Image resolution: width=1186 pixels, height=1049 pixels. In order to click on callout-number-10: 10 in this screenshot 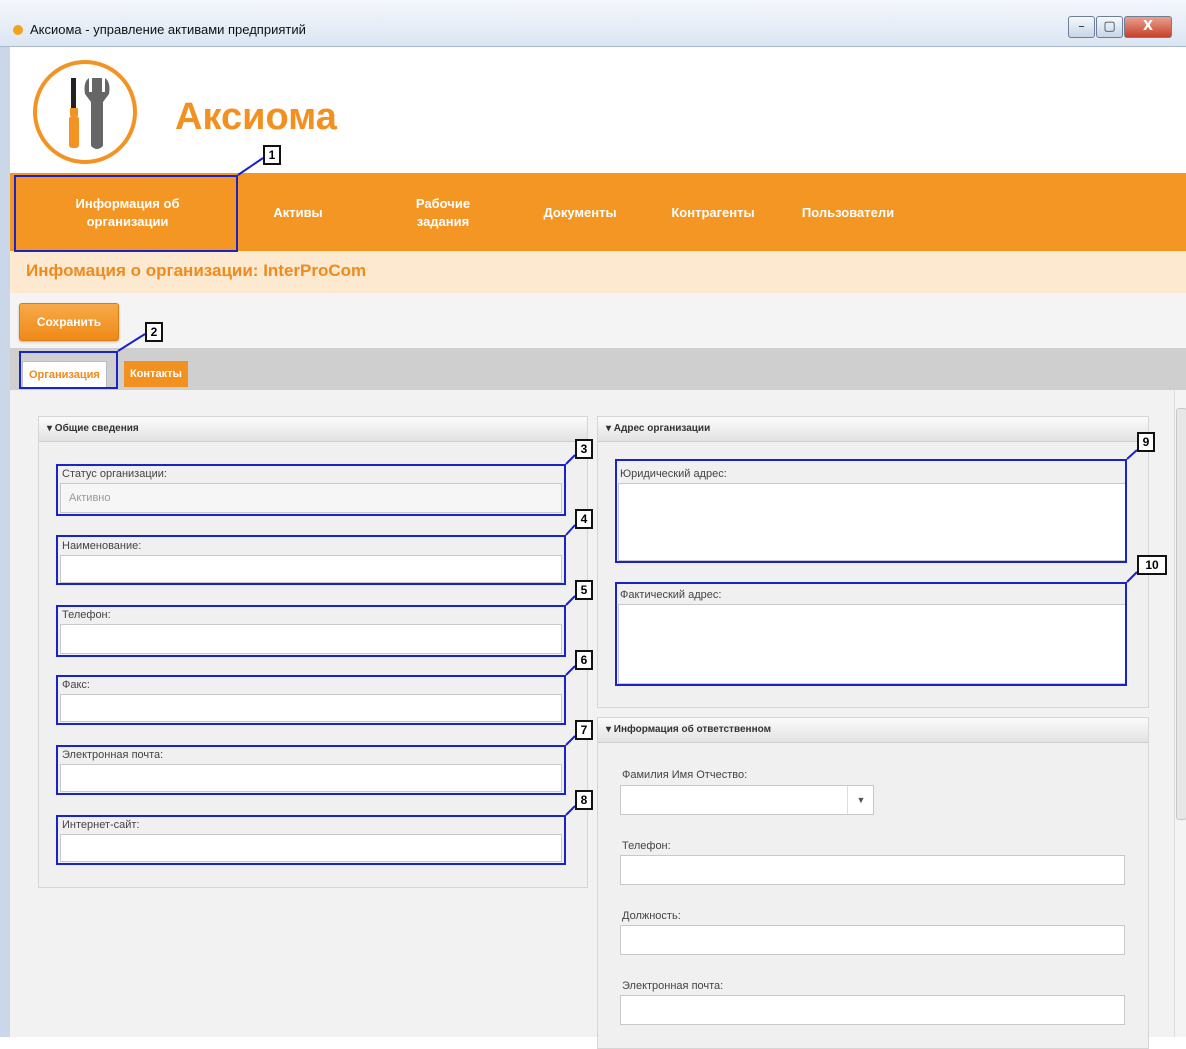, I will do `click(1152, 565)`.